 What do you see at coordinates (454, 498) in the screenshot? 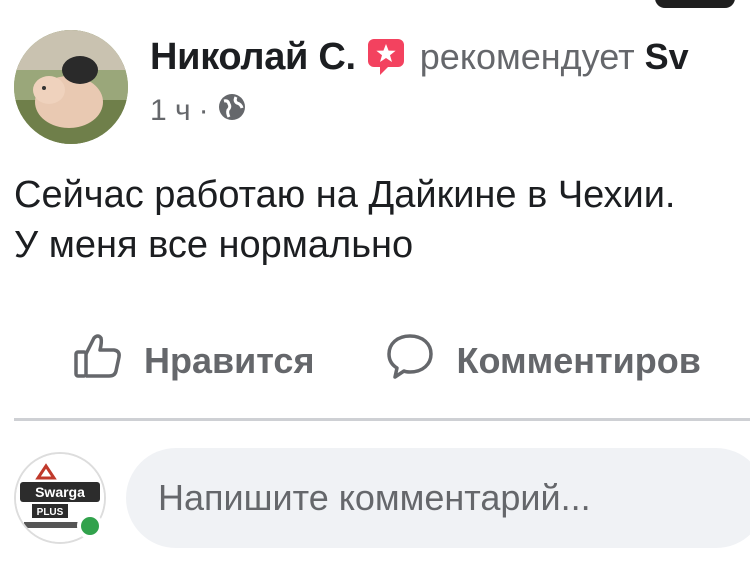
I see `comment-input` at bounding box center [454, 498].